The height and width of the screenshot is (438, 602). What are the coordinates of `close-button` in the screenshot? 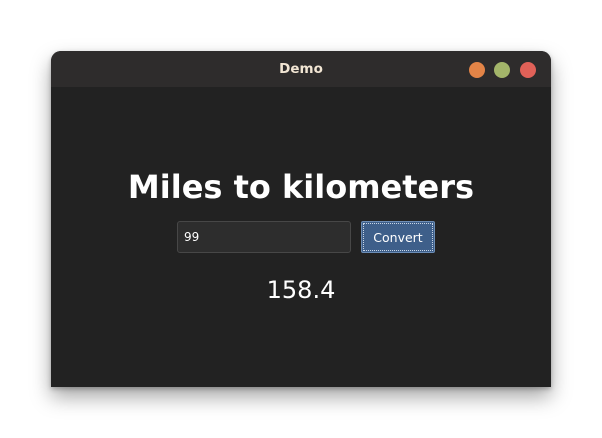 It's located at (528, 70).